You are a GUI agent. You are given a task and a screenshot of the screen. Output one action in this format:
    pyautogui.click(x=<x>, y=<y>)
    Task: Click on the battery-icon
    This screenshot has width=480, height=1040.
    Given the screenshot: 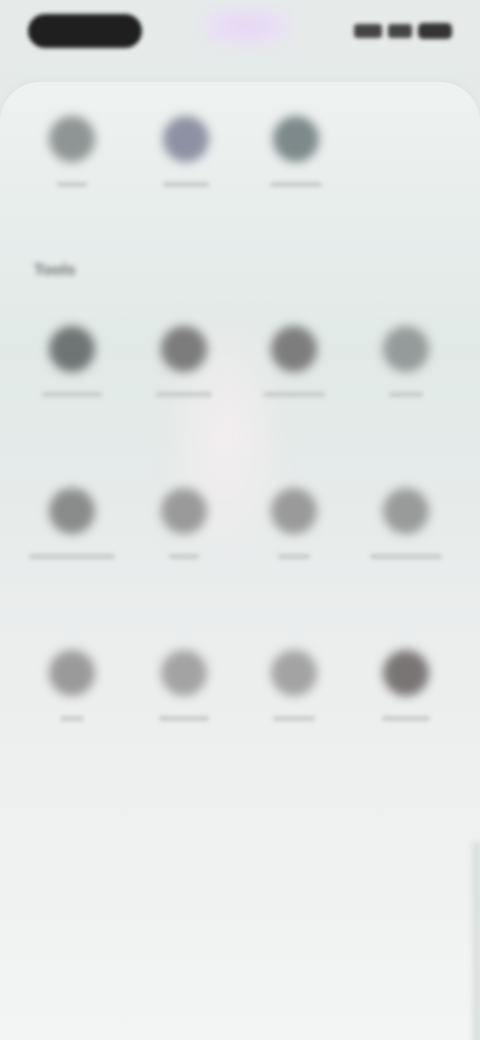 What is the action you would take?
    pyautogui.click(x=435, y=31)
    